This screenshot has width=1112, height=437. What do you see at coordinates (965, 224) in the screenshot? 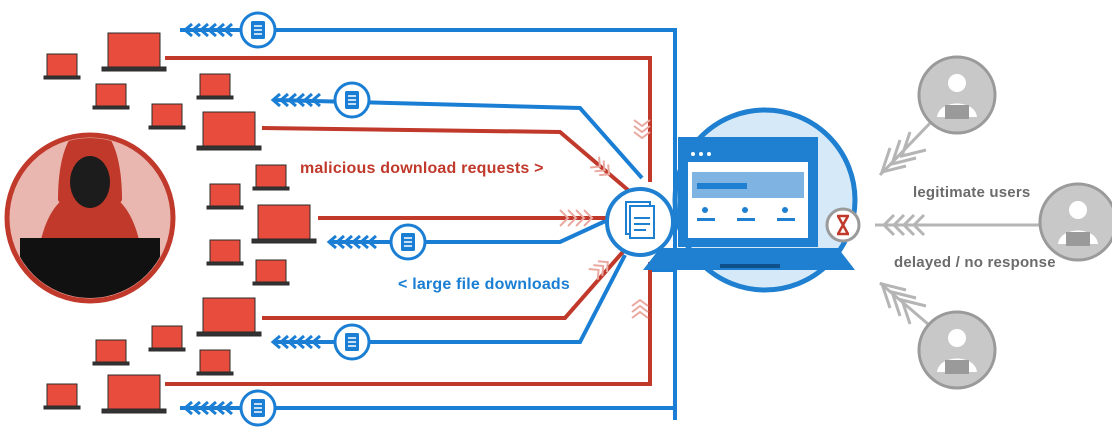
I see `user-arrows` at bounding box center [965, 224].